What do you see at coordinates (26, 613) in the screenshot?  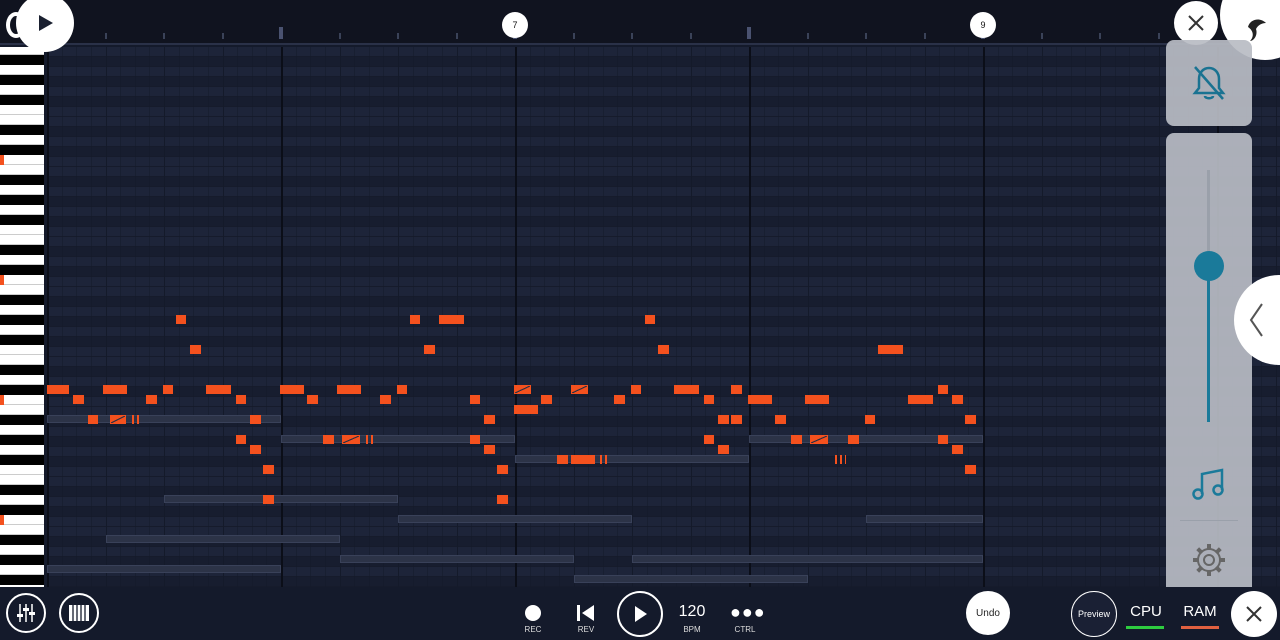 I see `mixer-button` at bounding box center [26, 613].